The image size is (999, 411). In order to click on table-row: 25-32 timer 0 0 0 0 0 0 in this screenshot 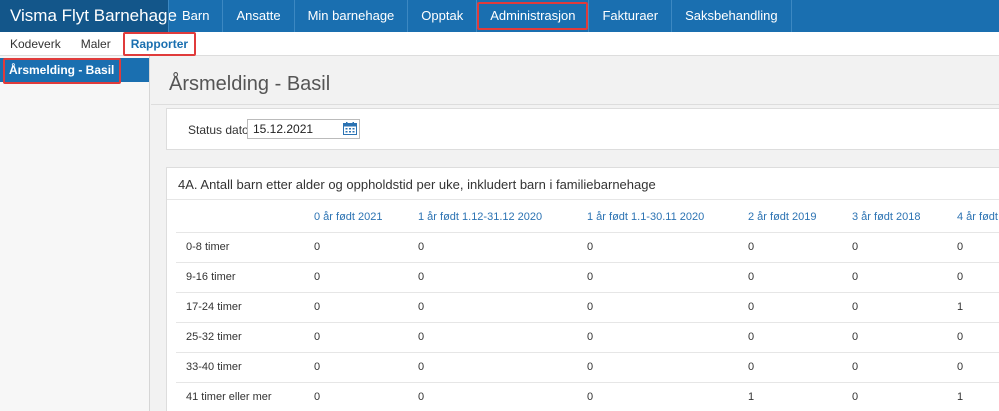, I will do `click(587, 337)`.